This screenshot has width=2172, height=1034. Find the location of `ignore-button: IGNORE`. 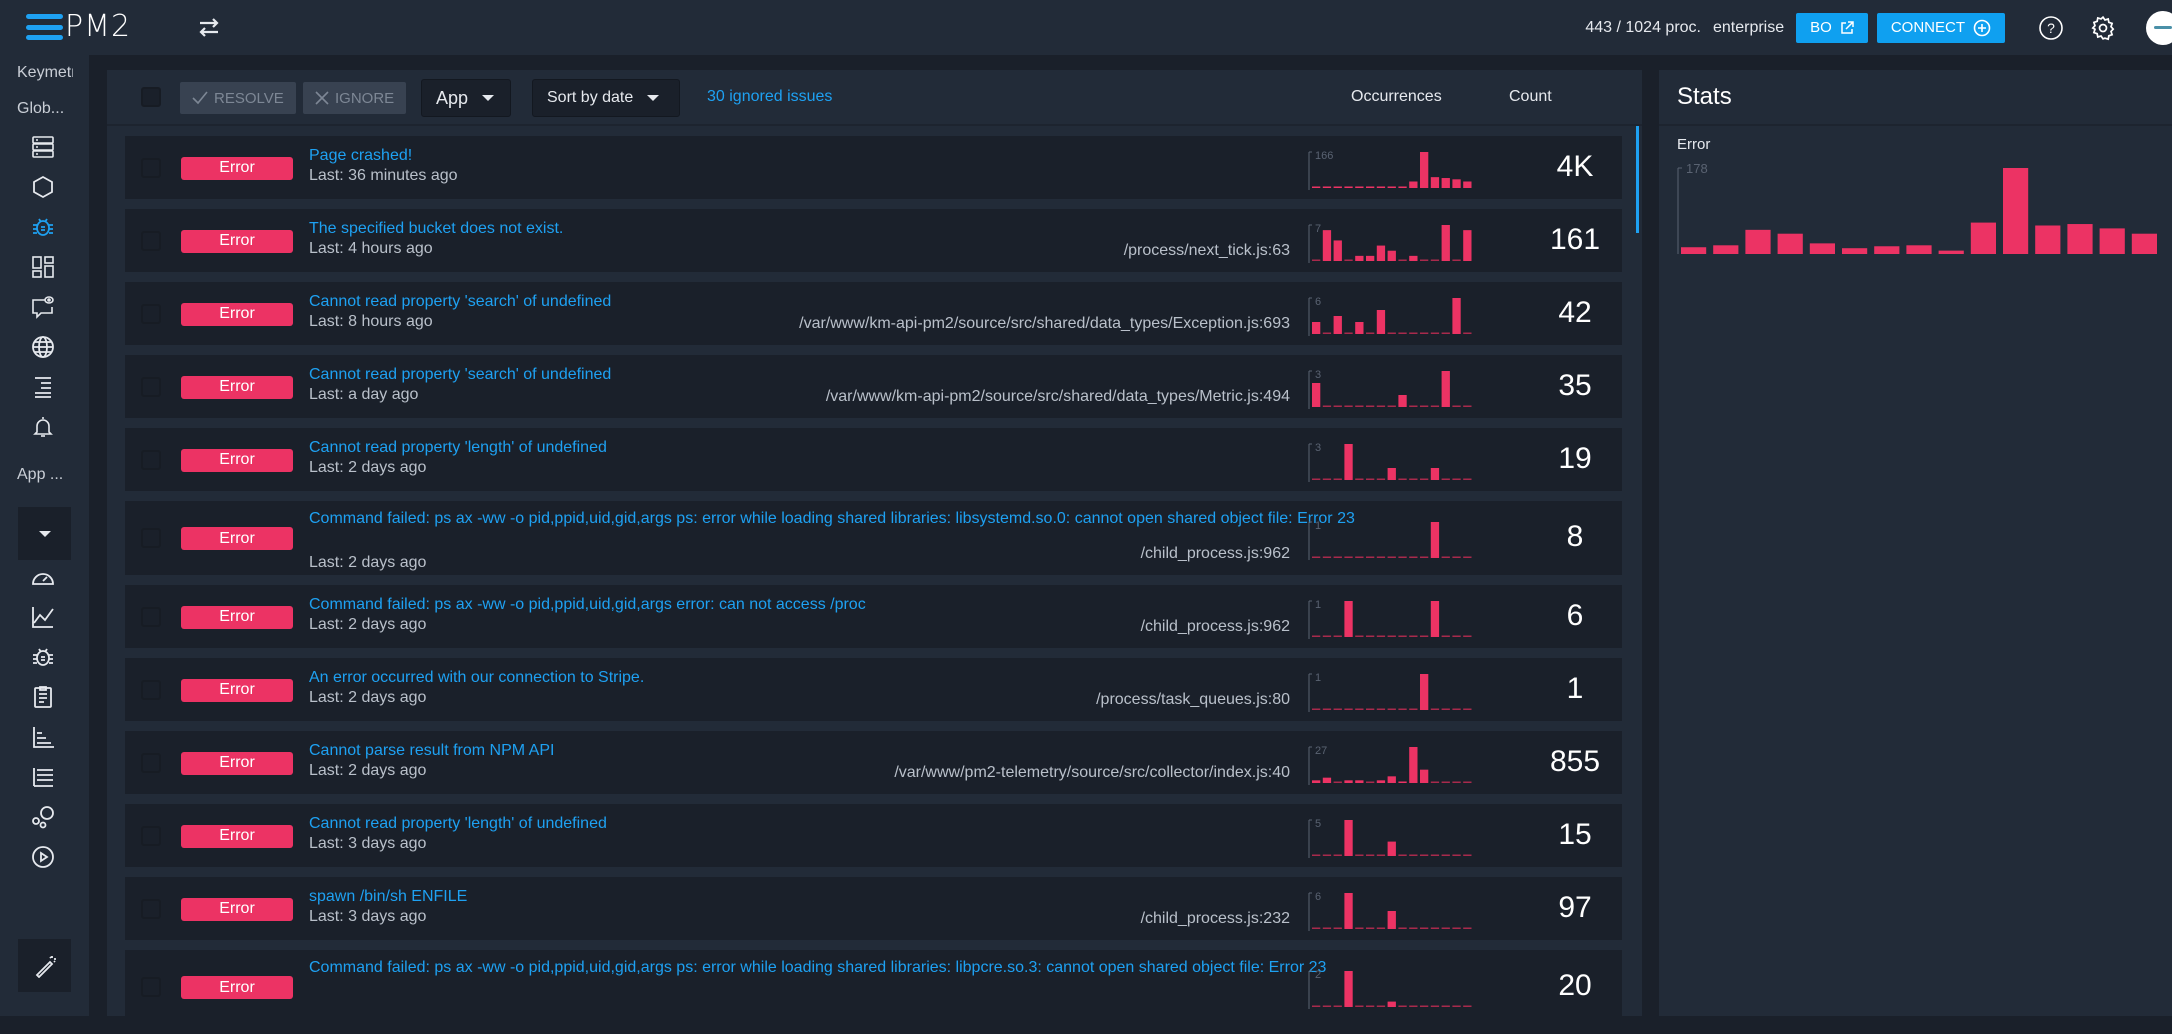

ignore-button: IGNORE is located at coordinates (355, 98).